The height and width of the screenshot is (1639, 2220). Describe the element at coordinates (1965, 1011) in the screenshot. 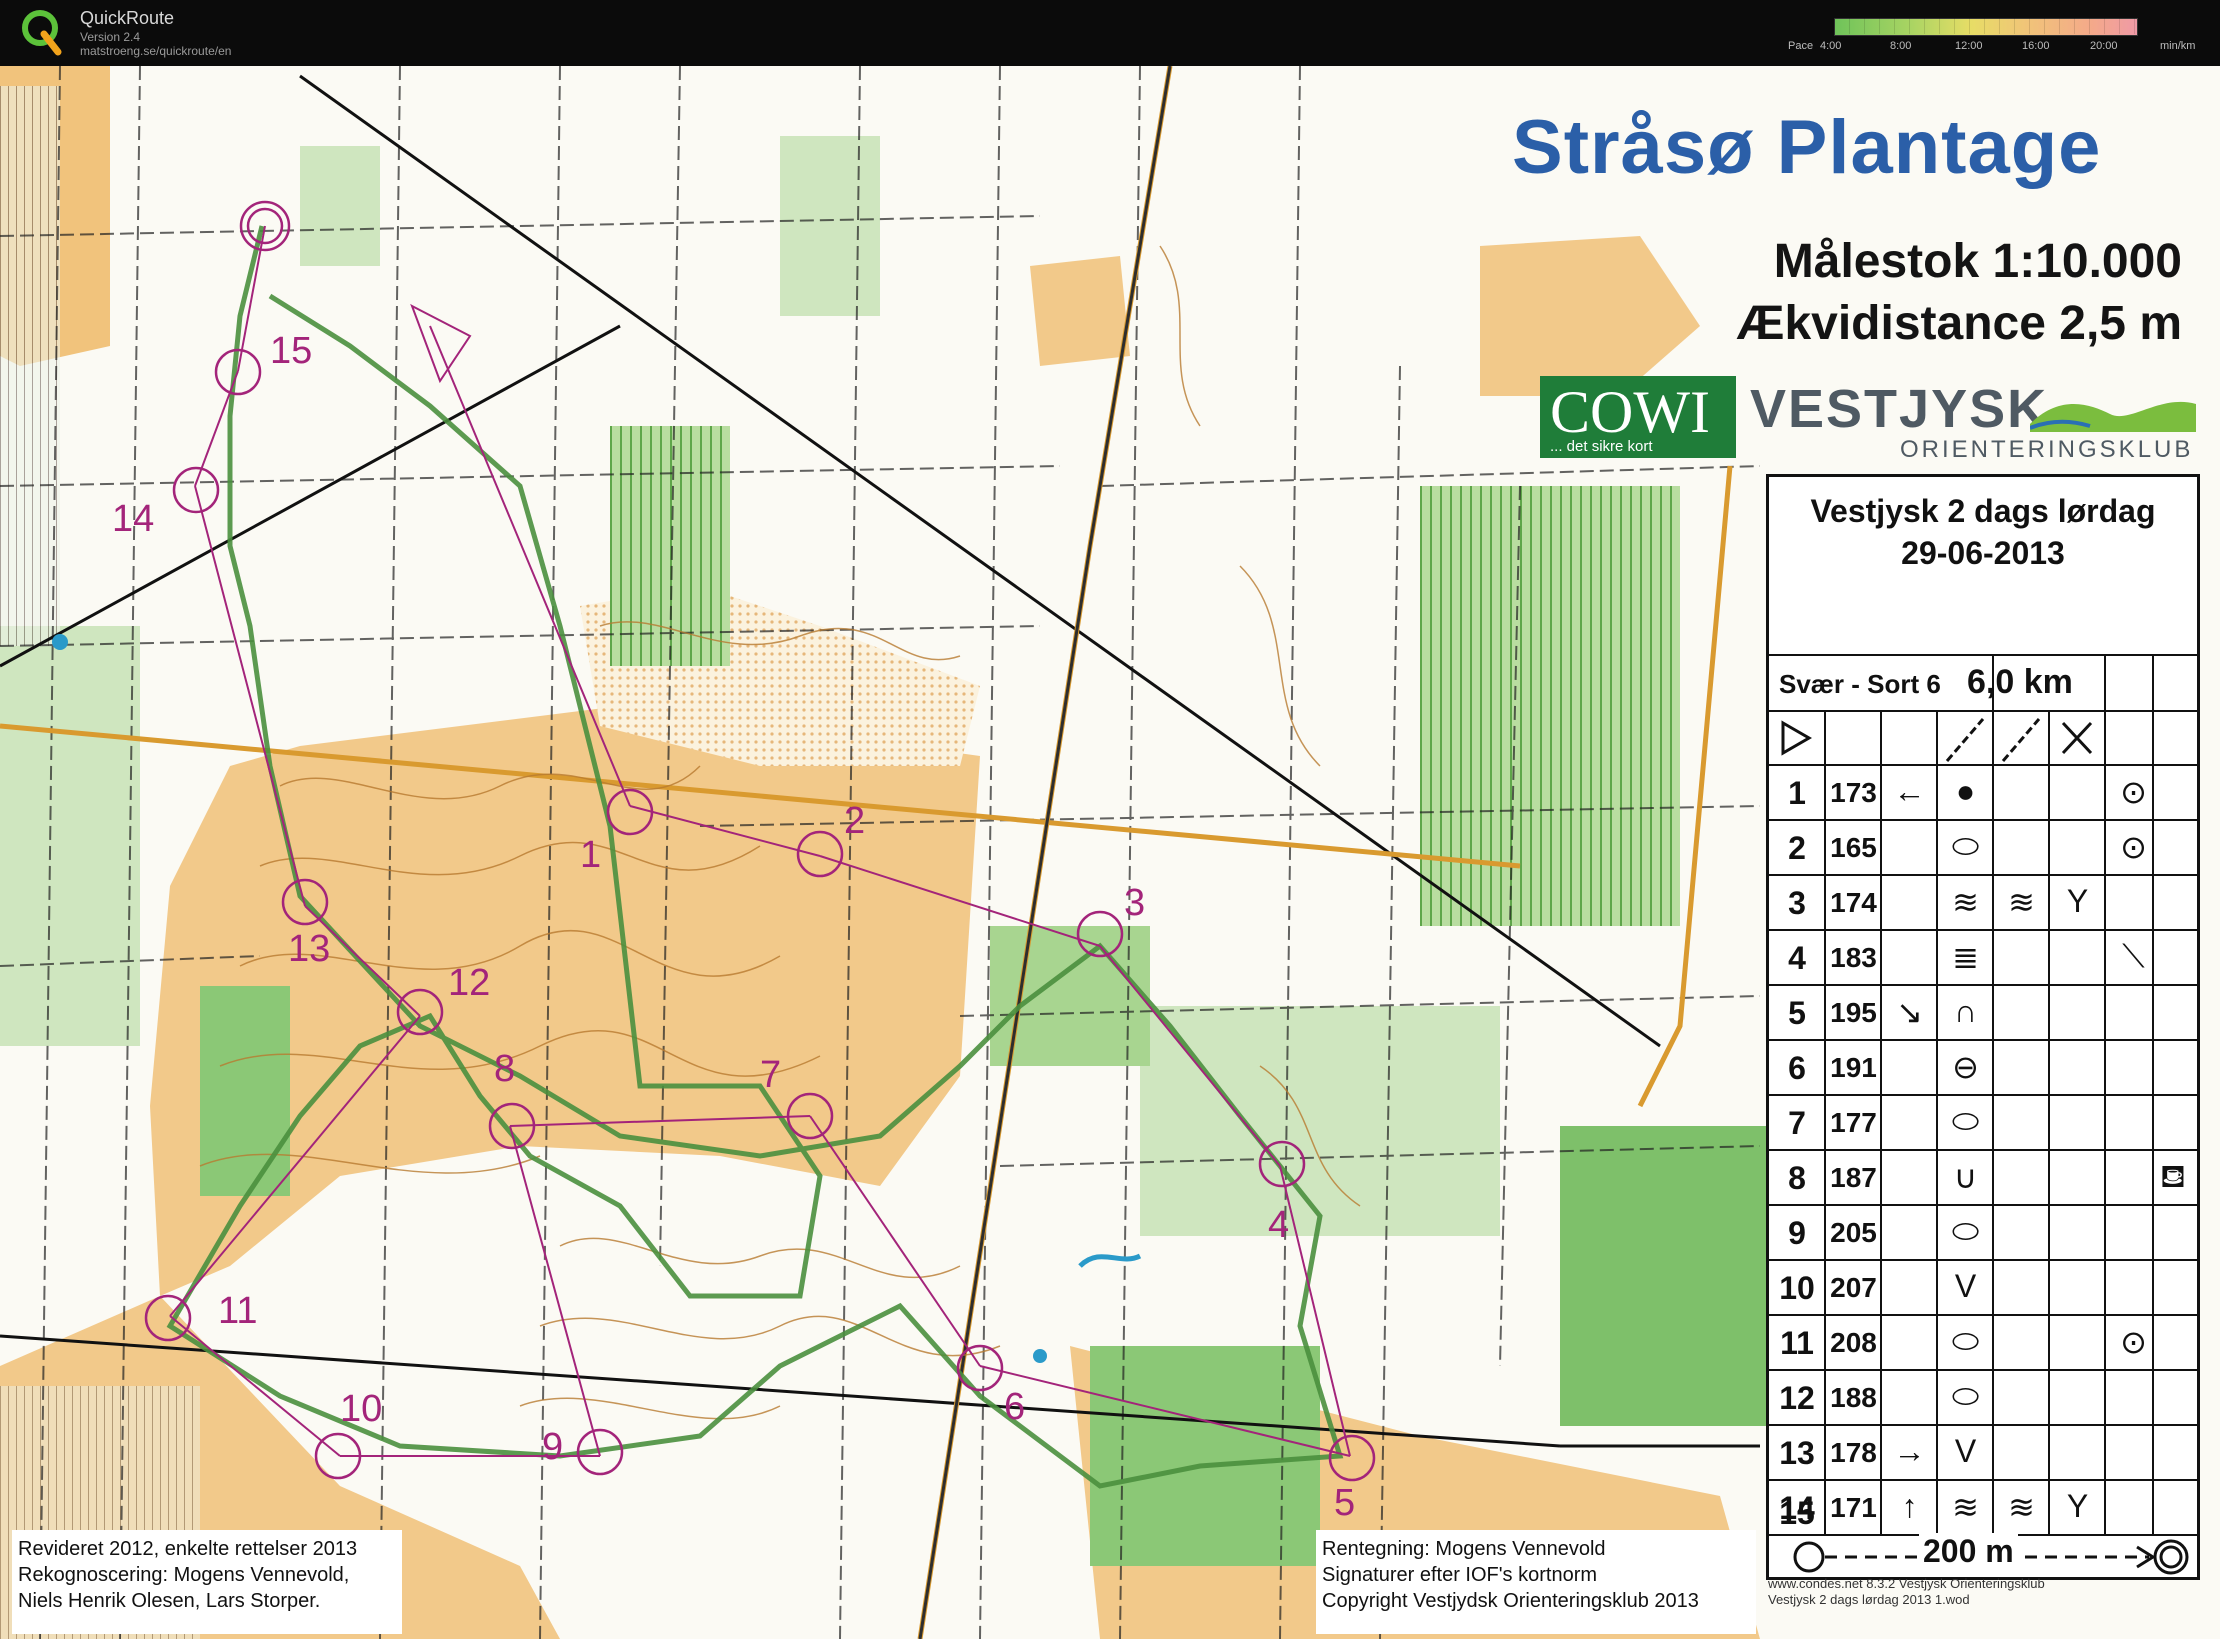

I see `feature-symbol: ∩` at that location.